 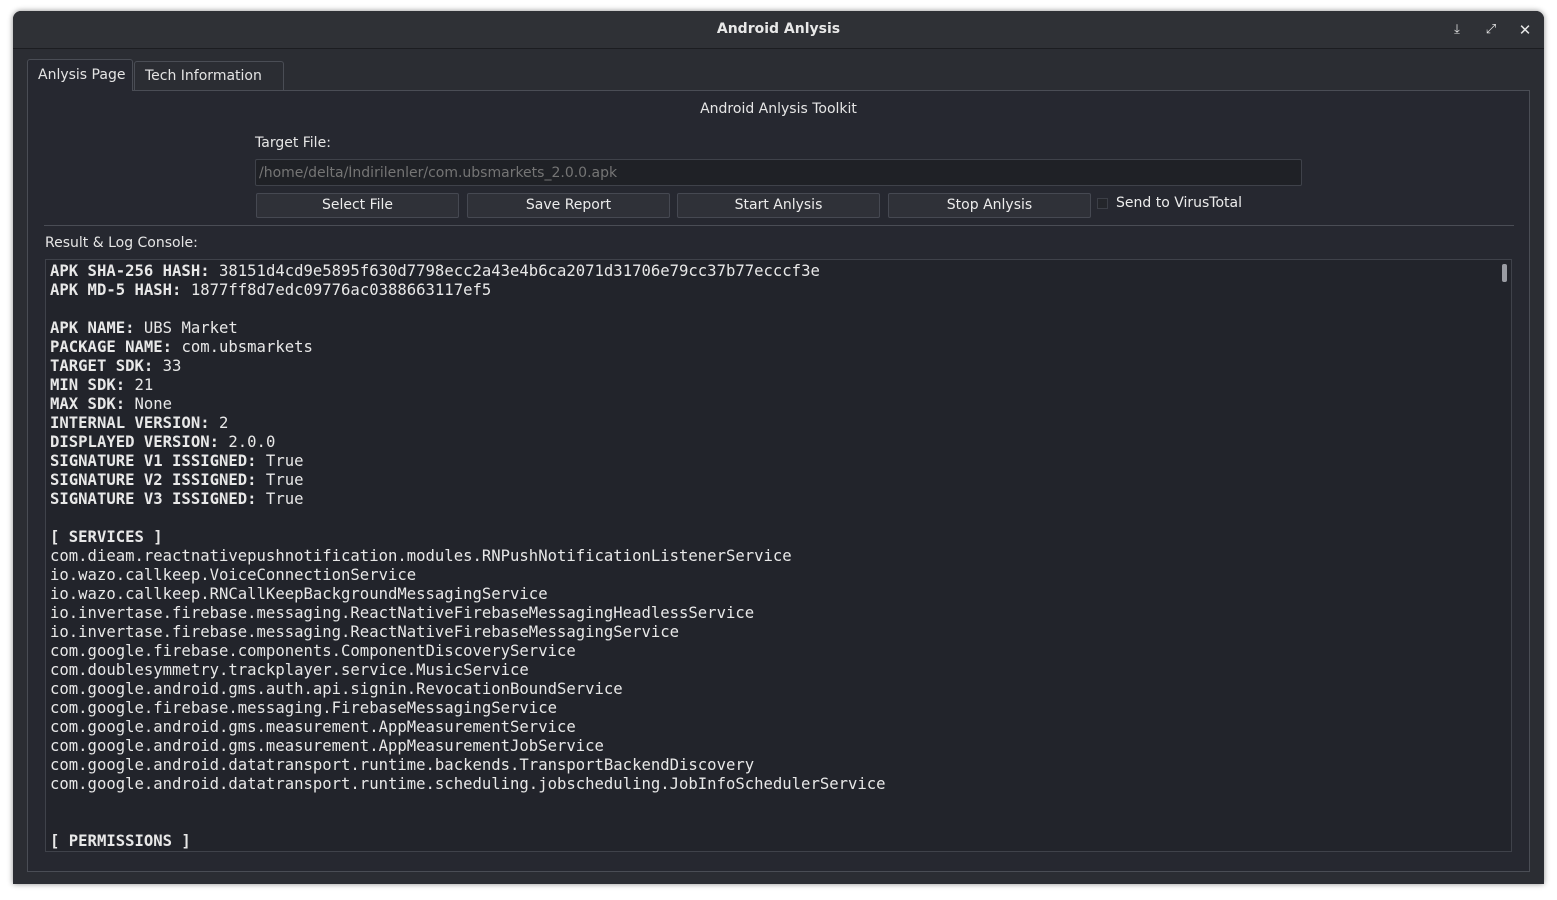 I want to click on console-line: MAX SDK: None, so click(x=468, y=404).